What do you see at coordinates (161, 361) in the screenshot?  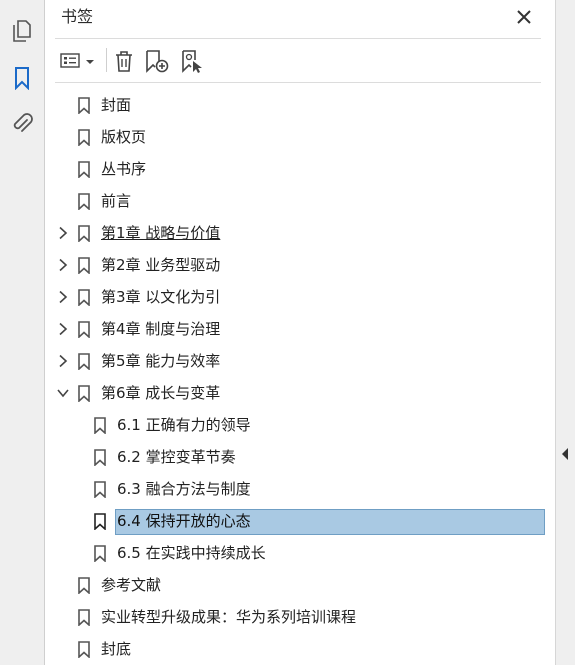 I see `bookmark-label: 第5章 能力与效率` at bounding box center [161, 361].